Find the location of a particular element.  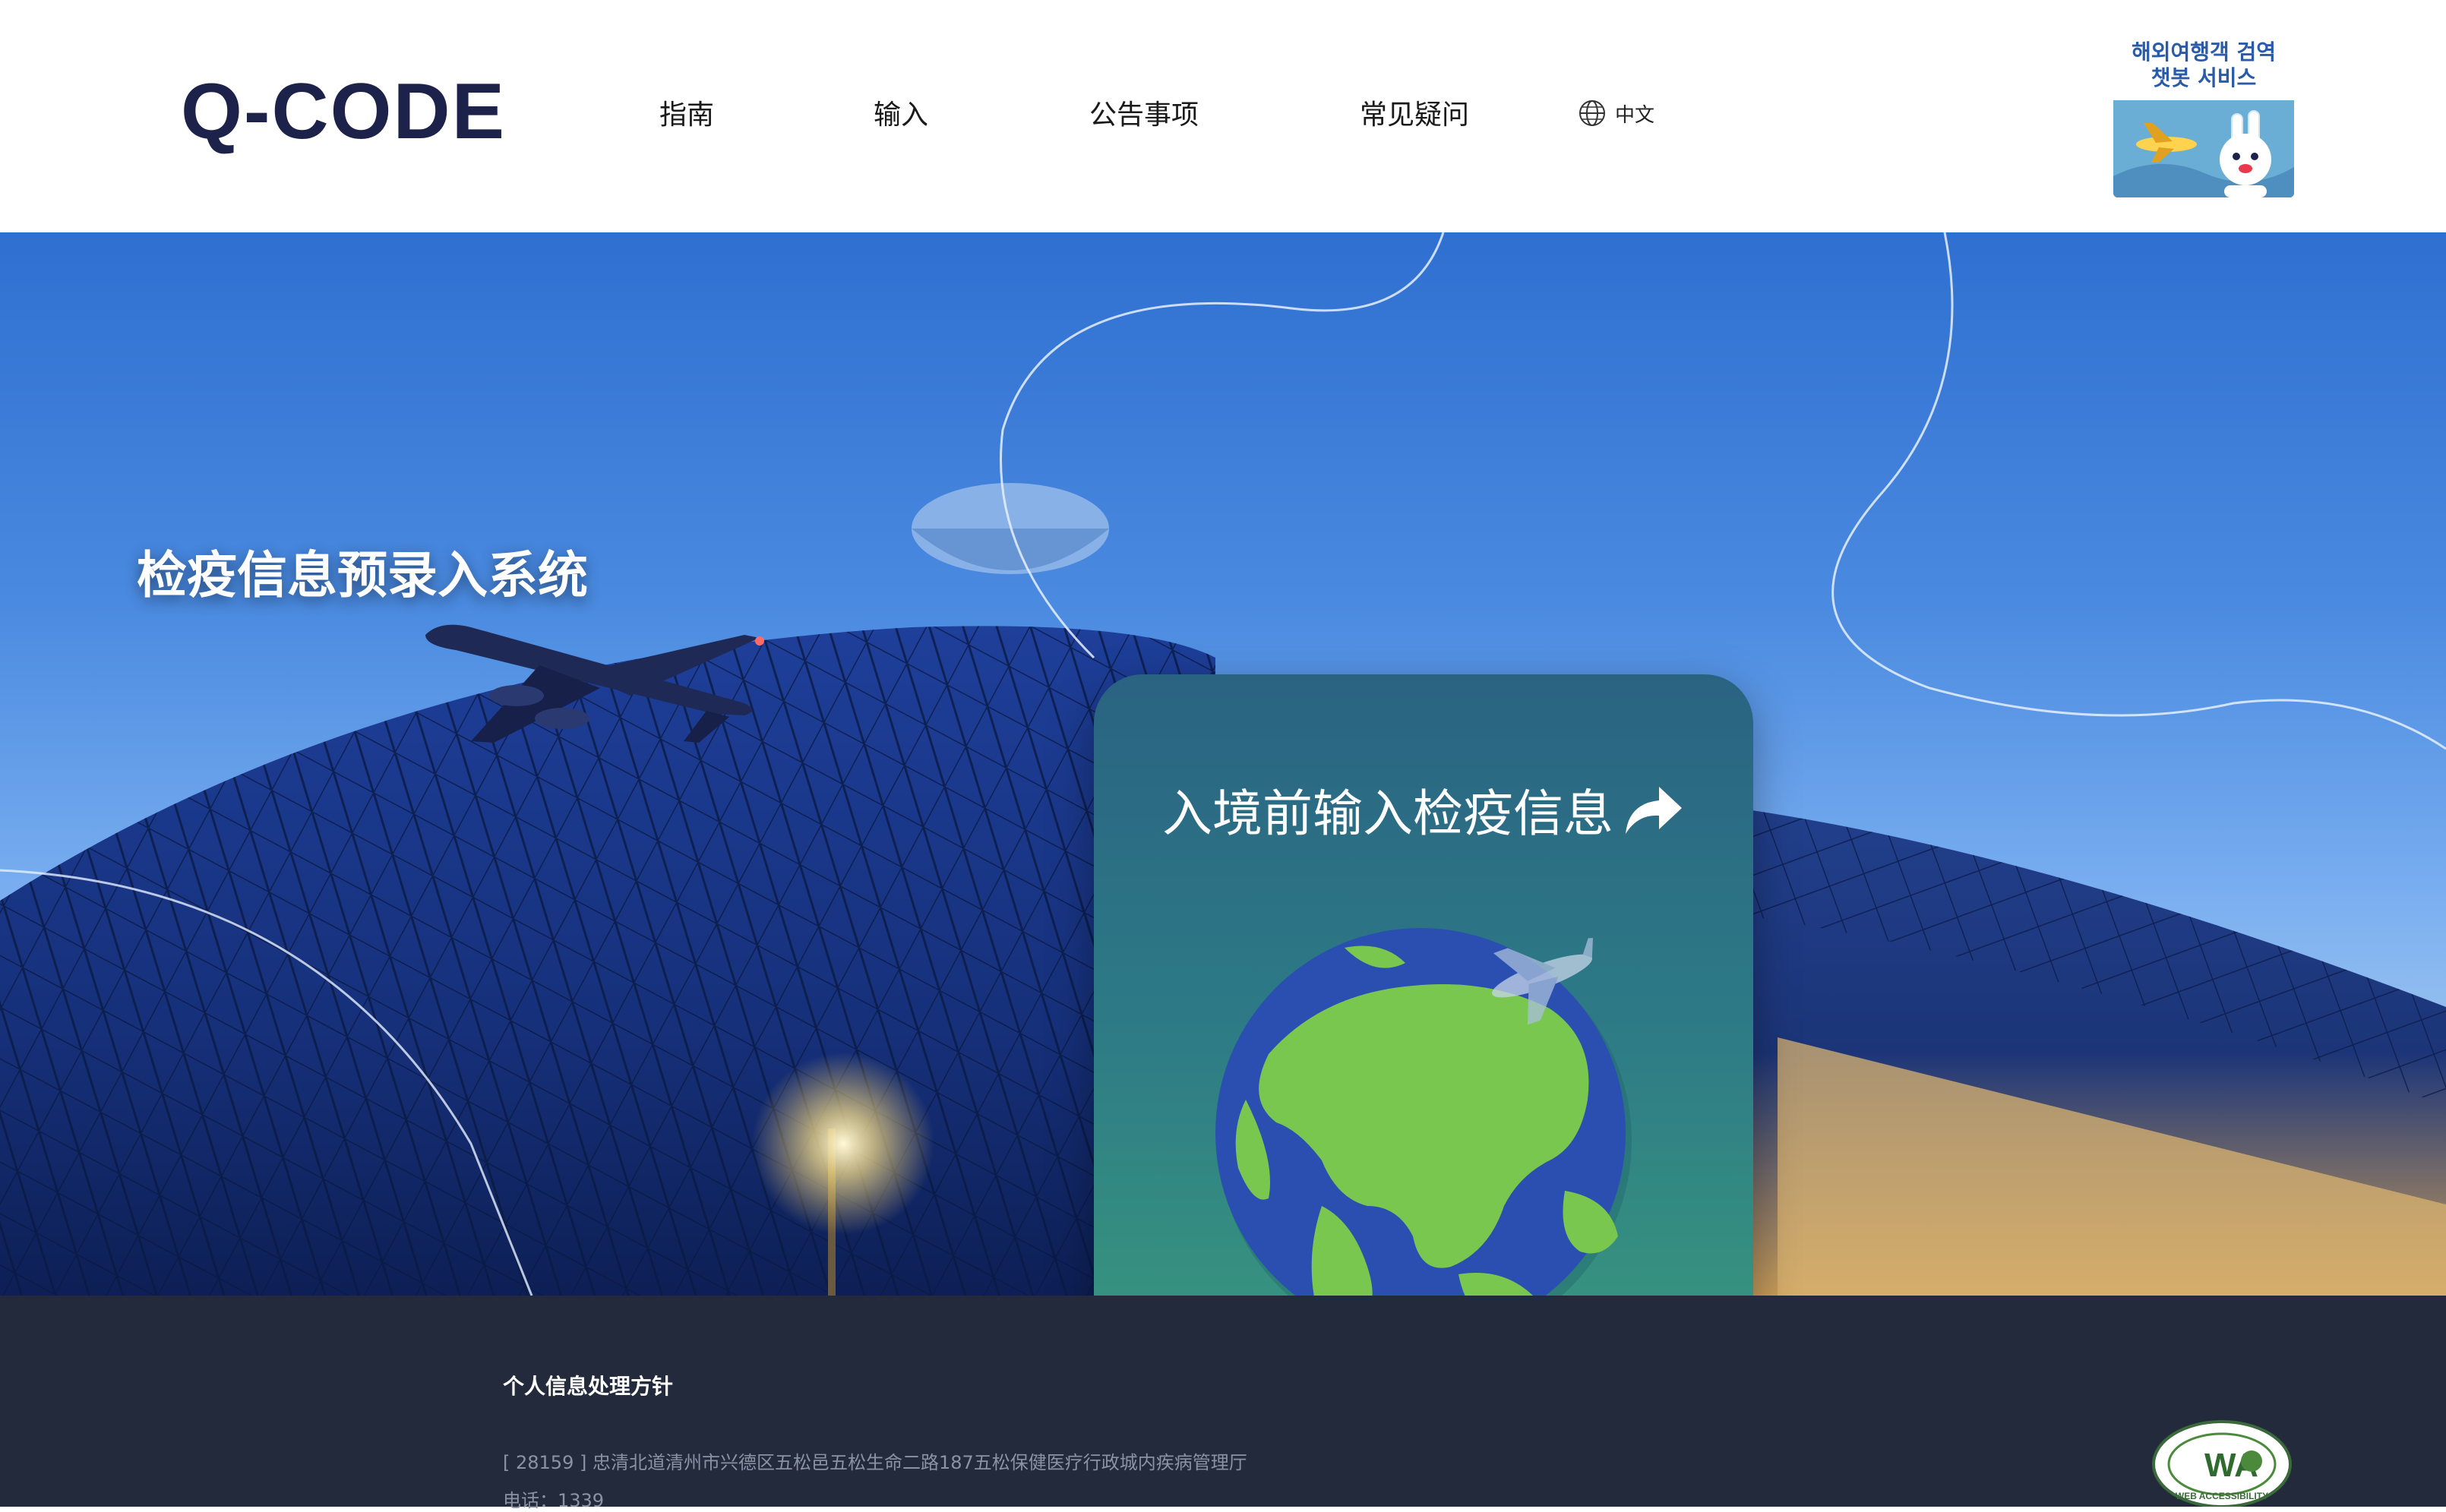

globe-icon is located at coordinates (1592, 113).